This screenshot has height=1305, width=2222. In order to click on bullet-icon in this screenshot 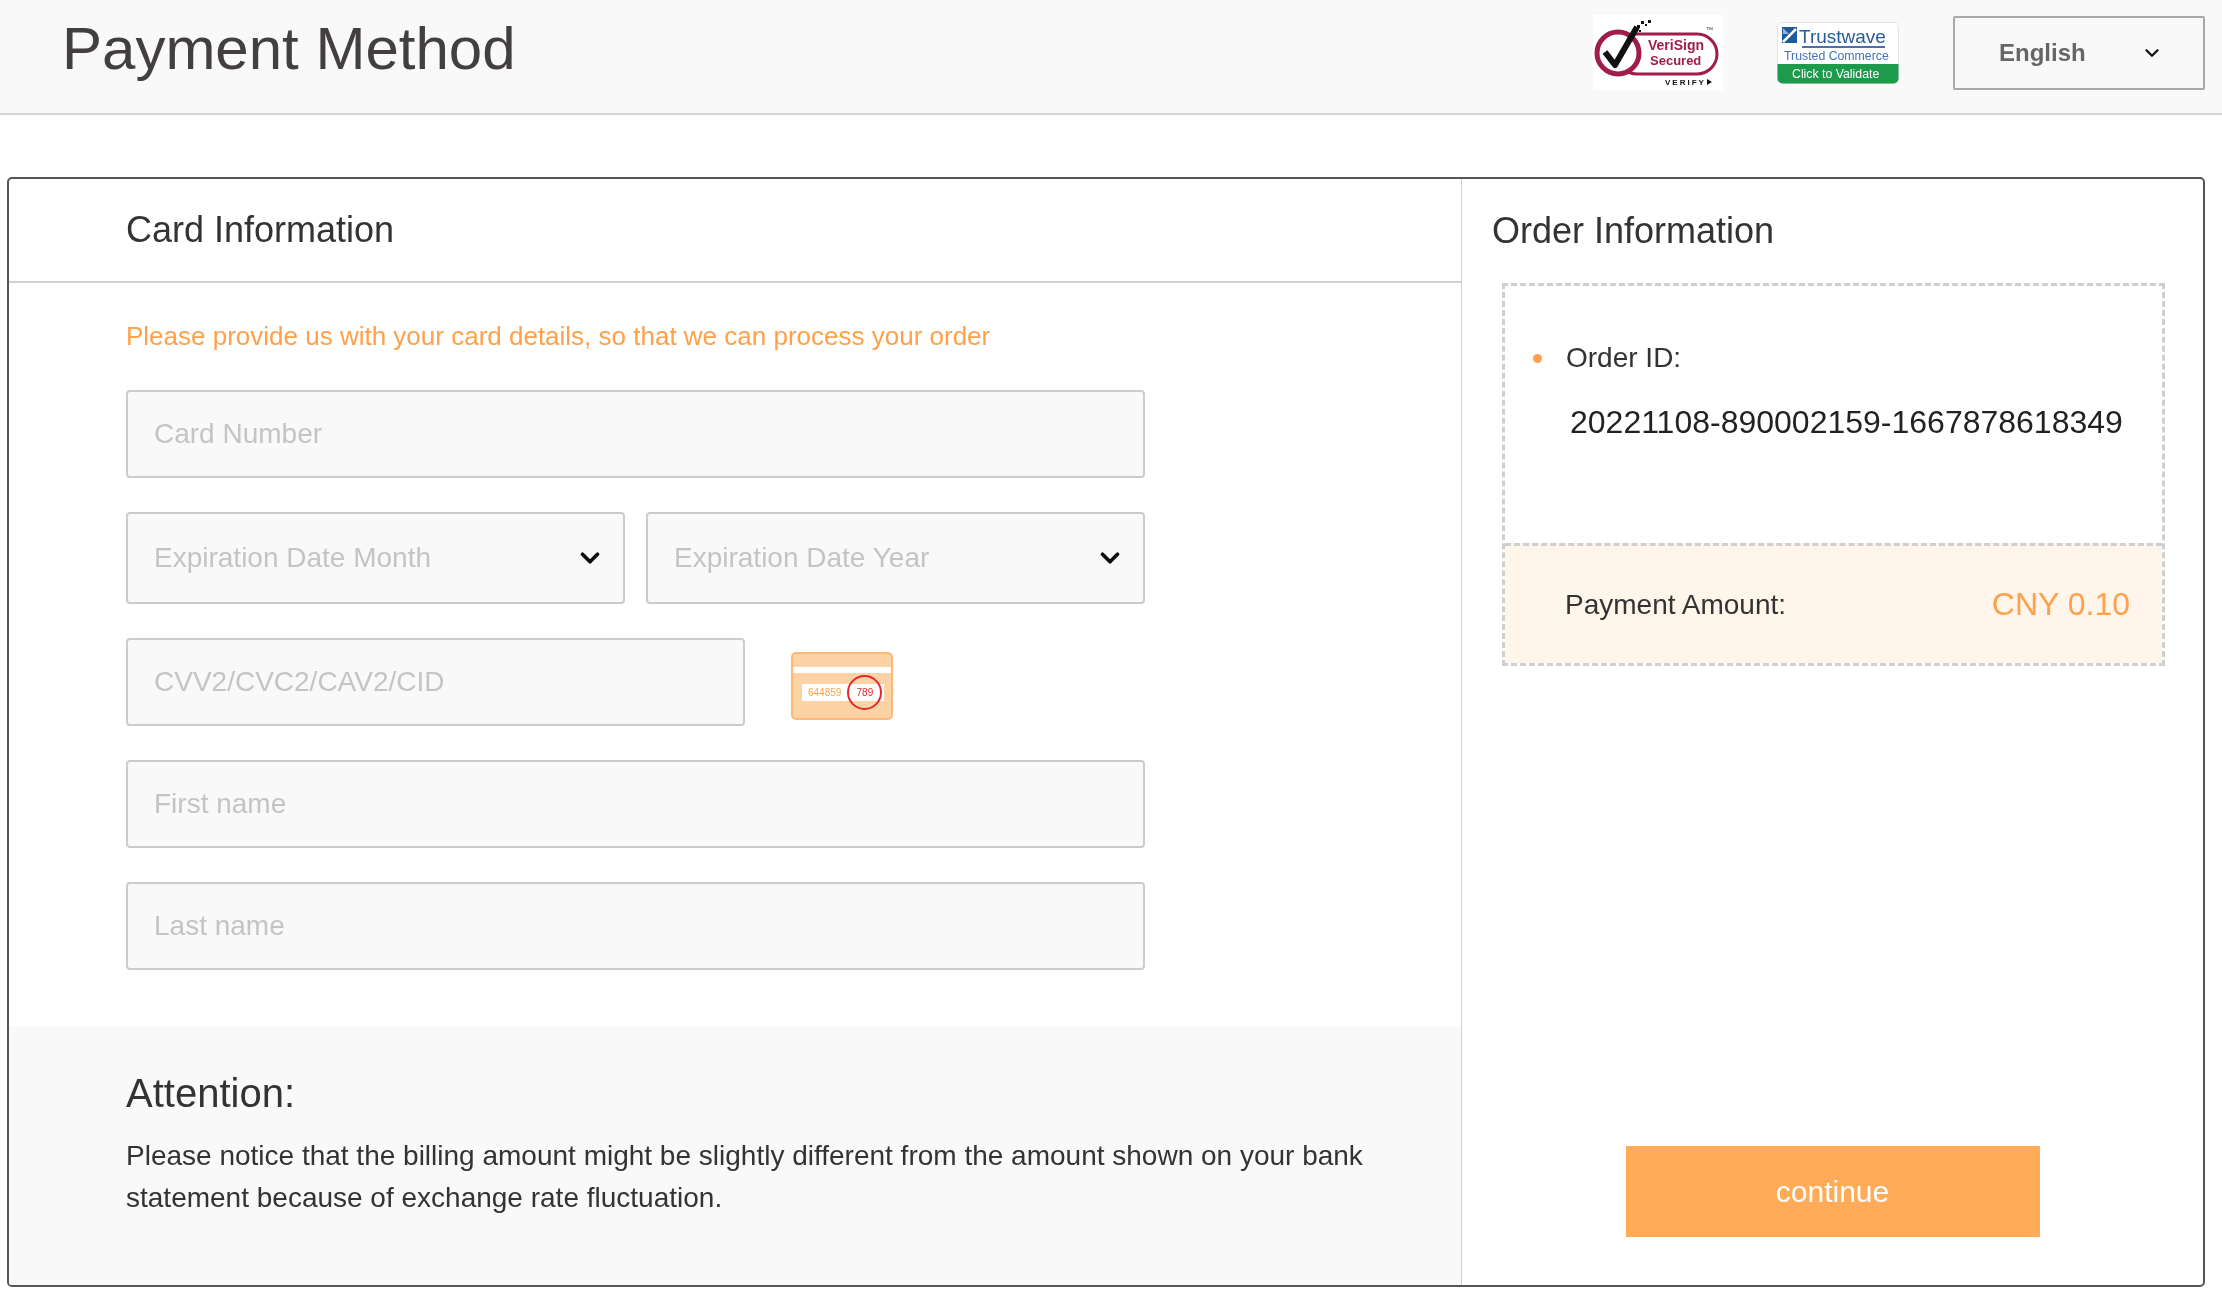, I will do `click(1537, 358)`.